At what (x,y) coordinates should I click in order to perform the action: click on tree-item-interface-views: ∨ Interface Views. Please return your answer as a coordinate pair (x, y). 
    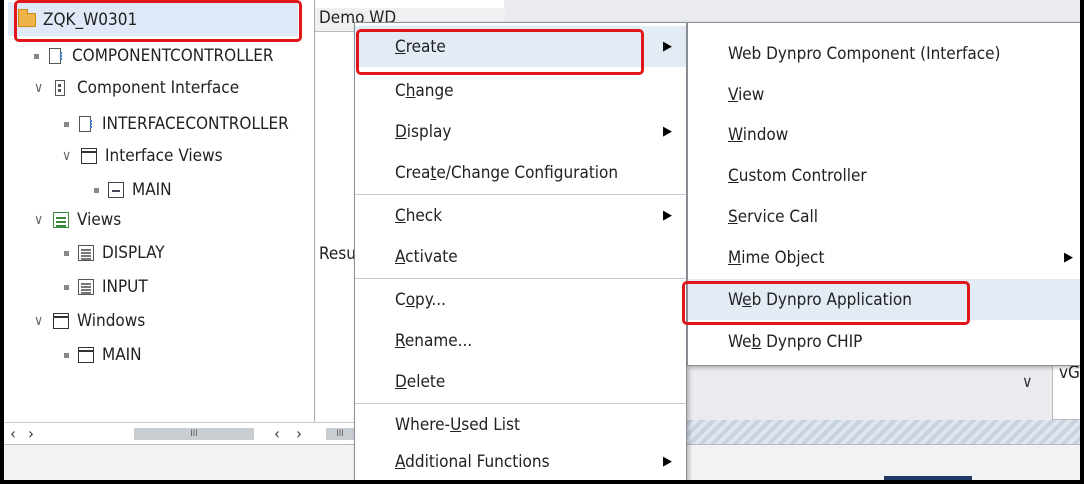
    Looking at the image, I should click on (142, 156).